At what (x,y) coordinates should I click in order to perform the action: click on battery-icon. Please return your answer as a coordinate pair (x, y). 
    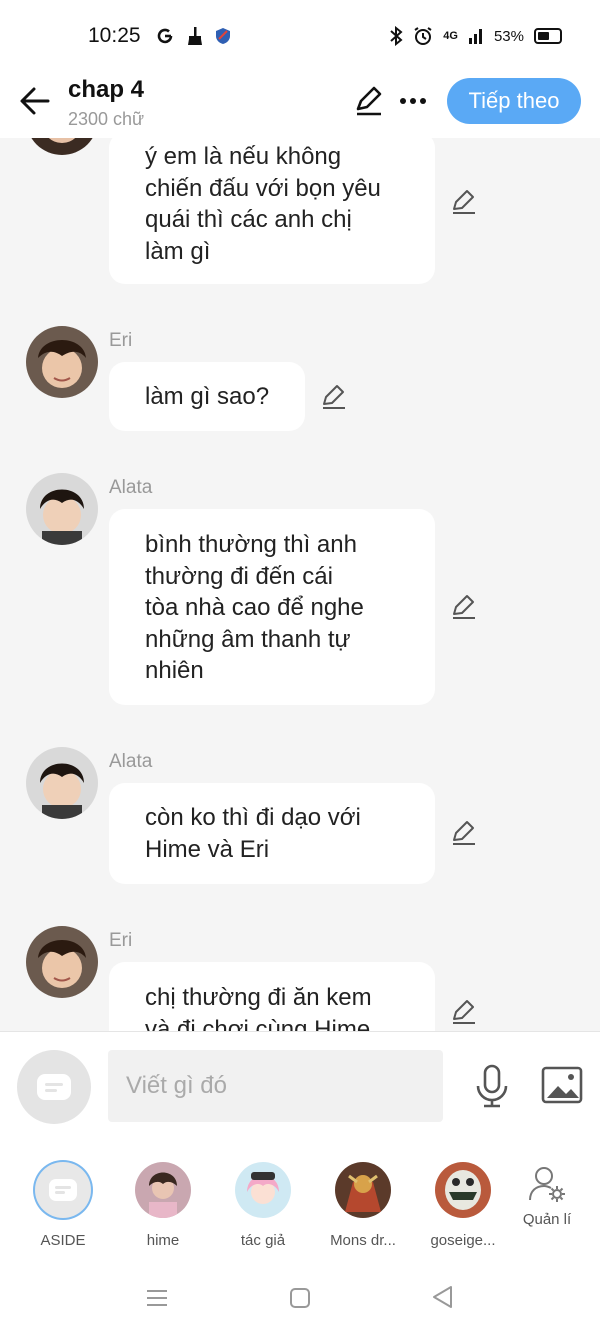
    Looking at the image, I should click on (548, 36).